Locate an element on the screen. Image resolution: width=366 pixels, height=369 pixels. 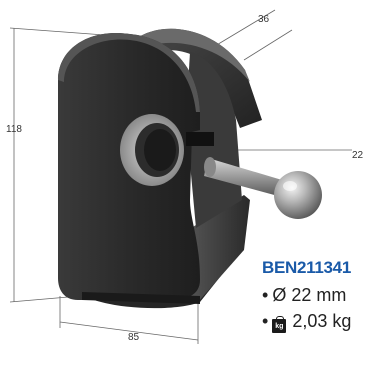
spec-weight: • kg 2,03 kg is located at coordinates (306, 322).